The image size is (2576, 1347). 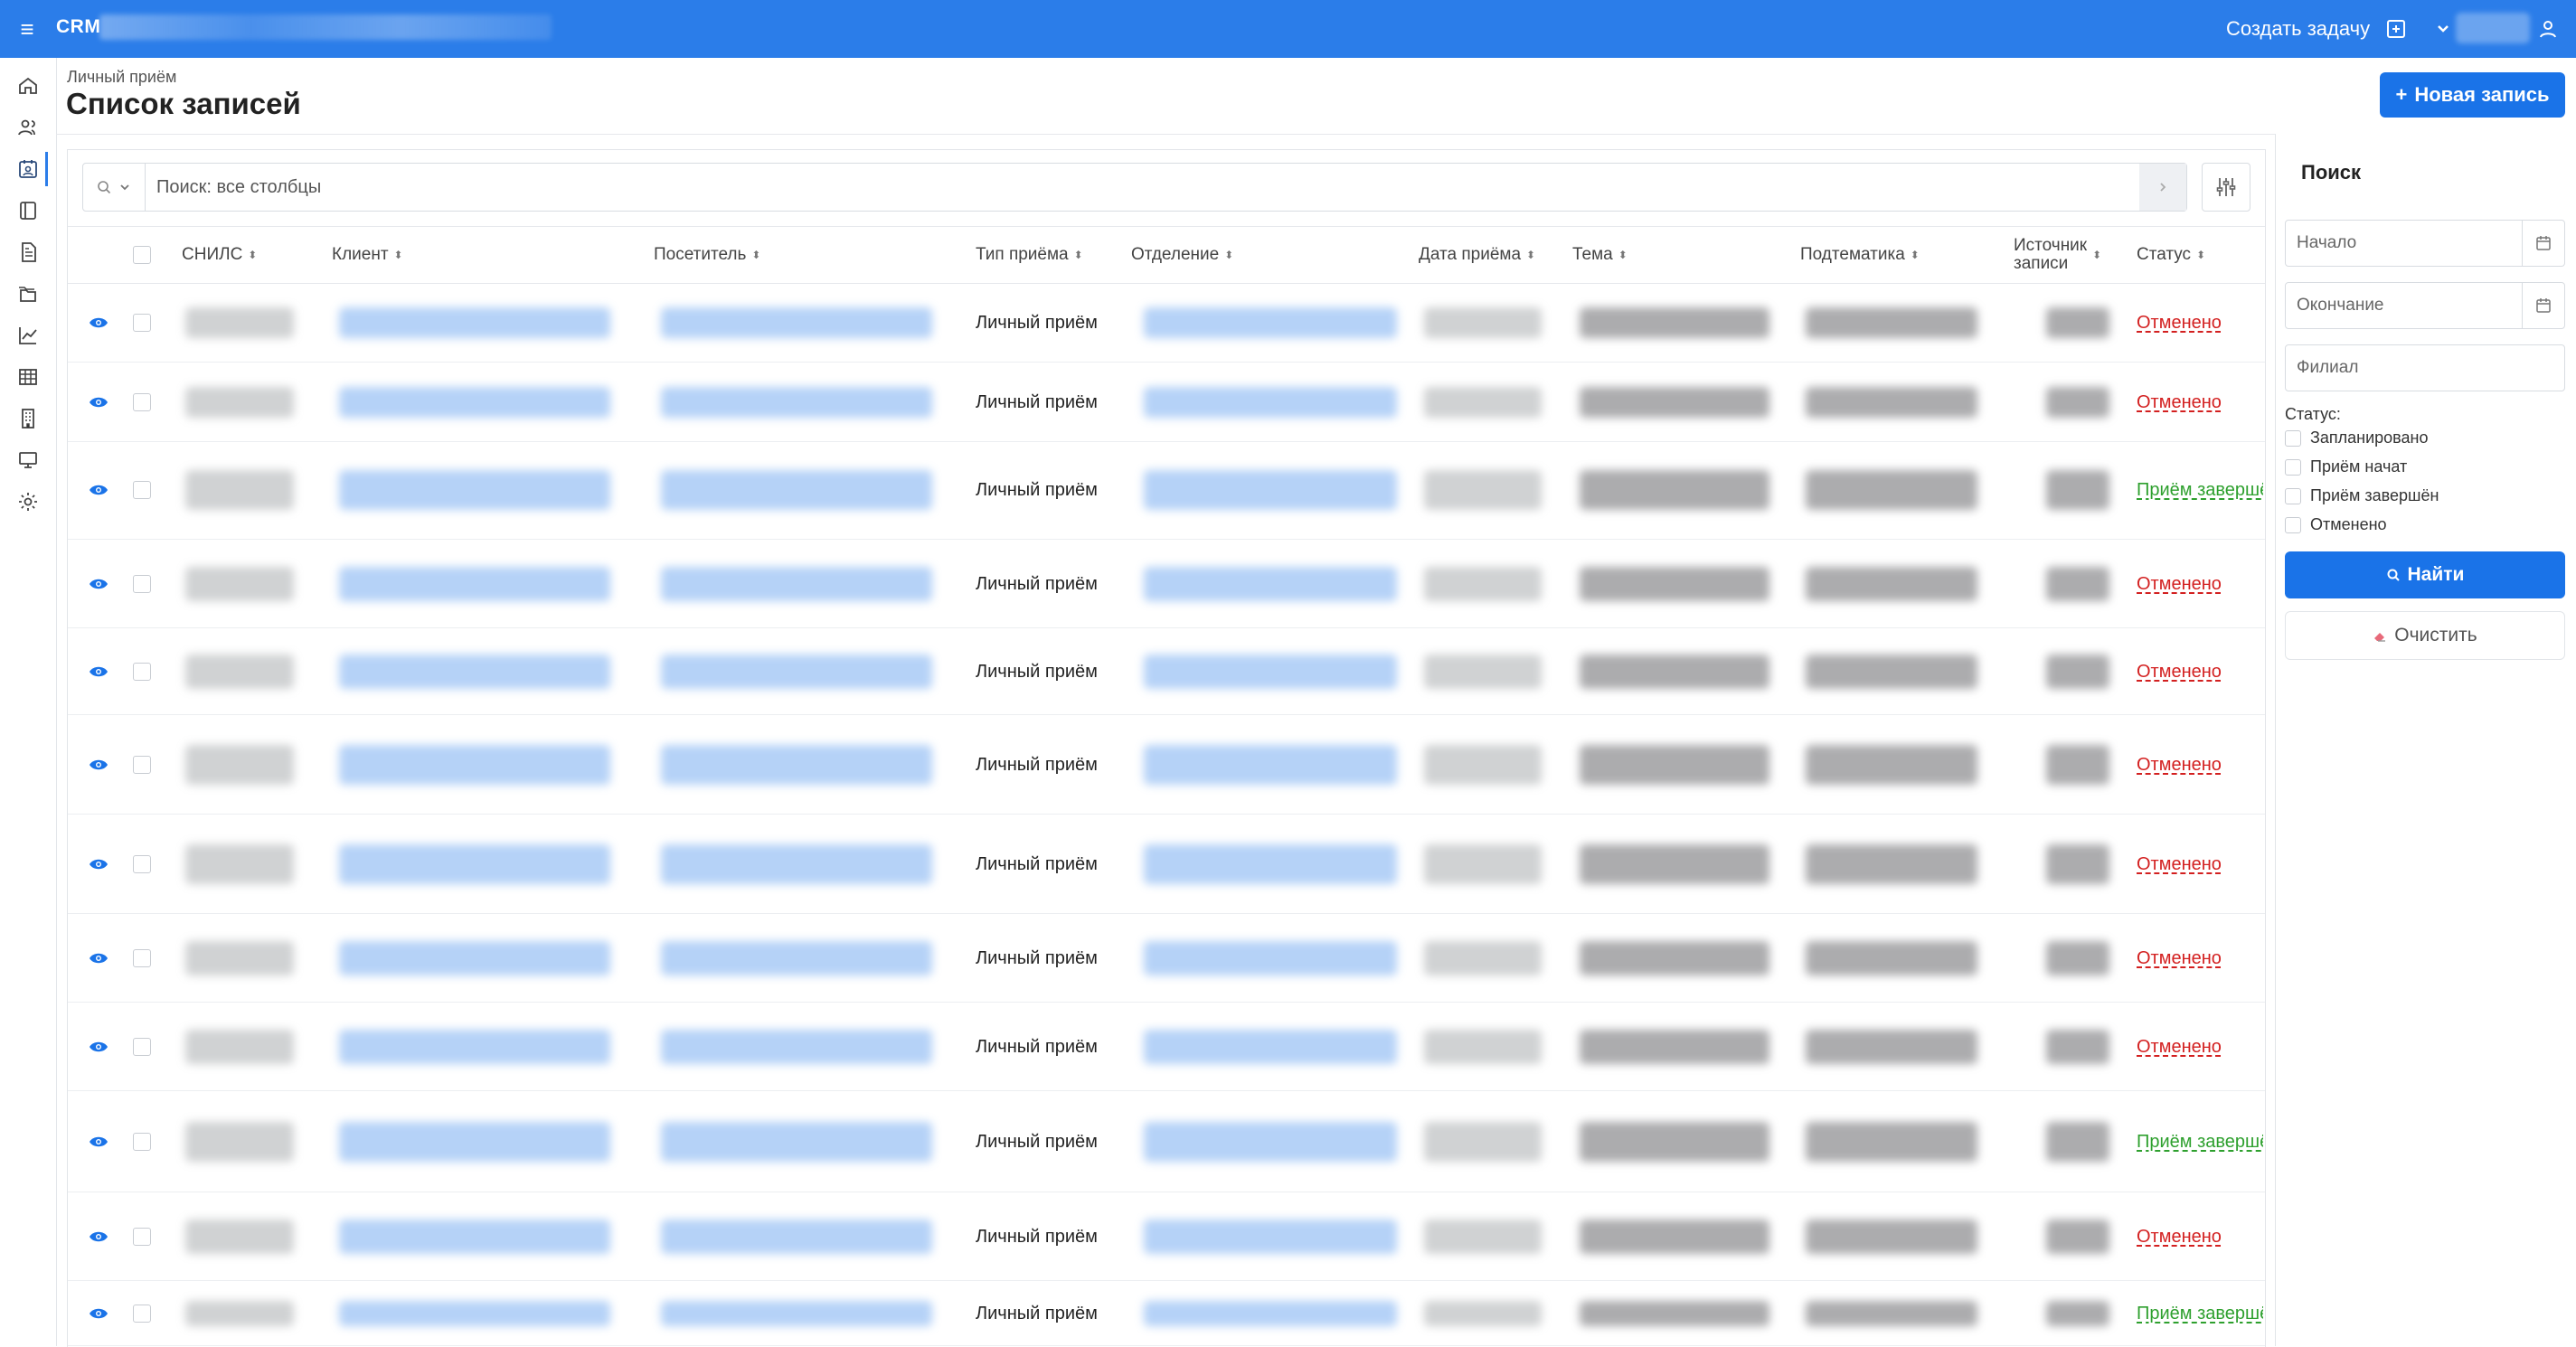 I want to click on status-option-cancelled: Отменено, so click(x=2336, y=524).